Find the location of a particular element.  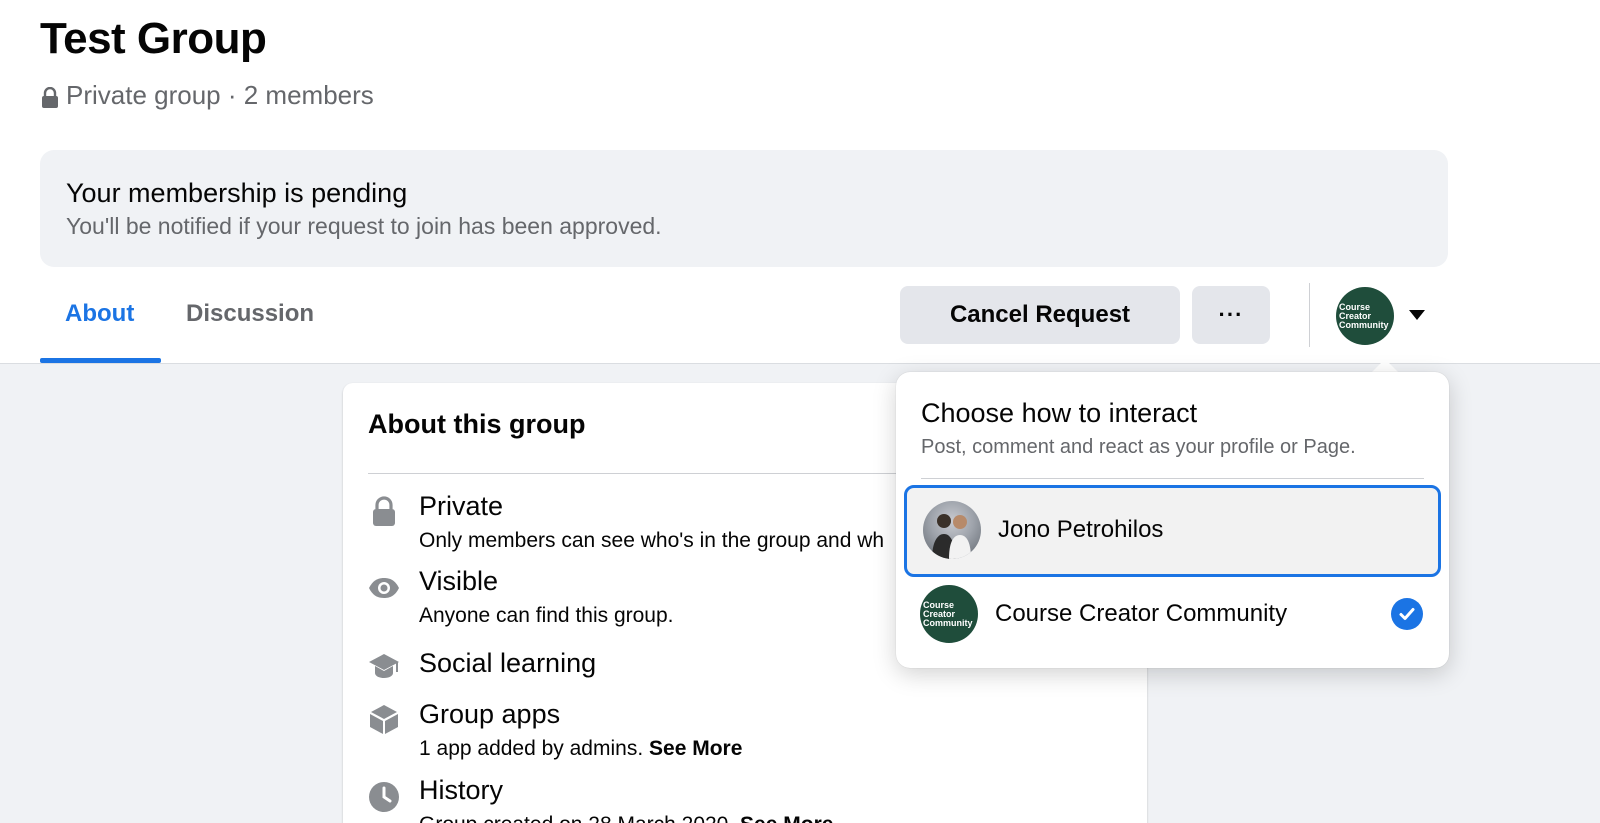

row-subtitle-text: Group created on 28 March 2020. is located at coordinates (576, 818).